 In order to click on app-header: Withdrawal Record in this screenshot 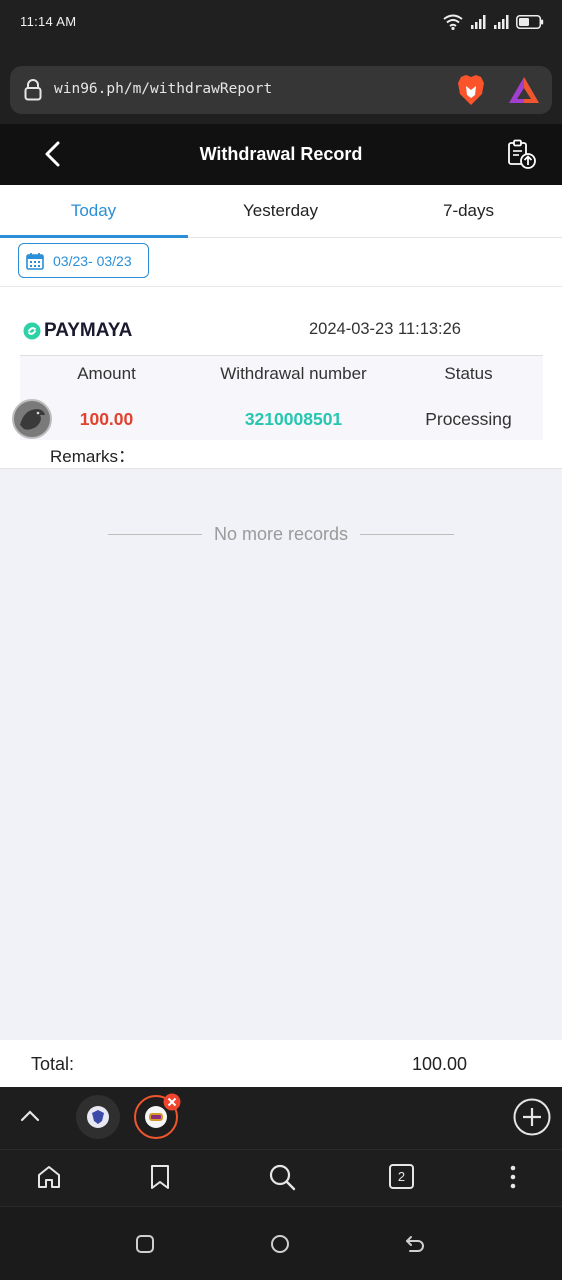, I will do `click(281, 154)`.